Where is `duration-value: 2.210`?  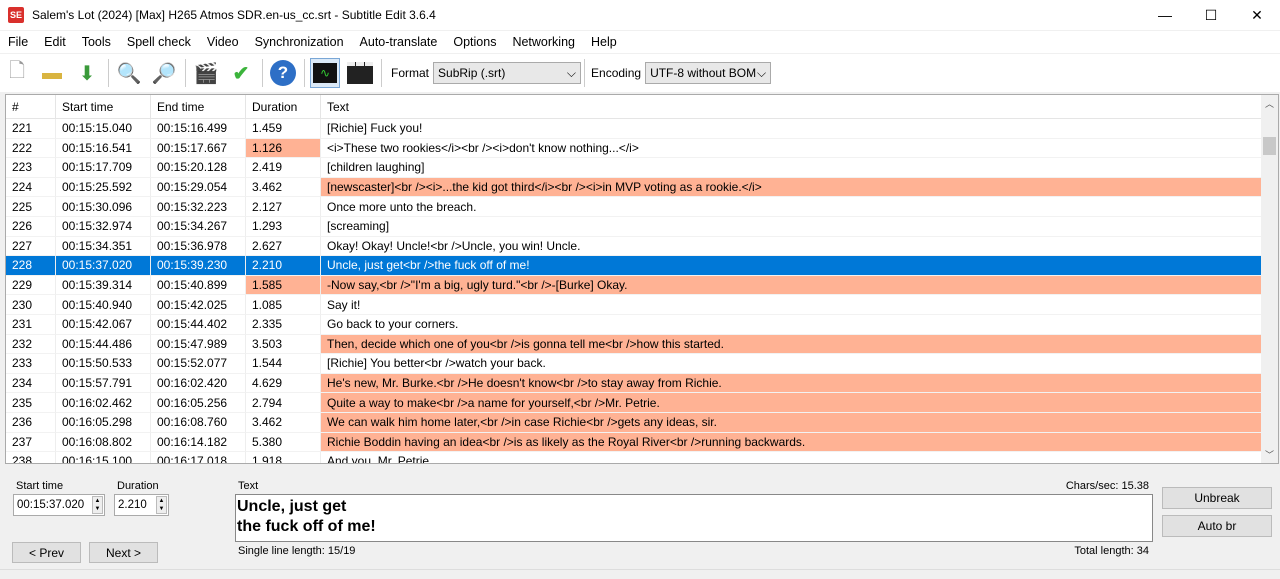
duration-value: 2.210 is located at coordinates (132, 505).